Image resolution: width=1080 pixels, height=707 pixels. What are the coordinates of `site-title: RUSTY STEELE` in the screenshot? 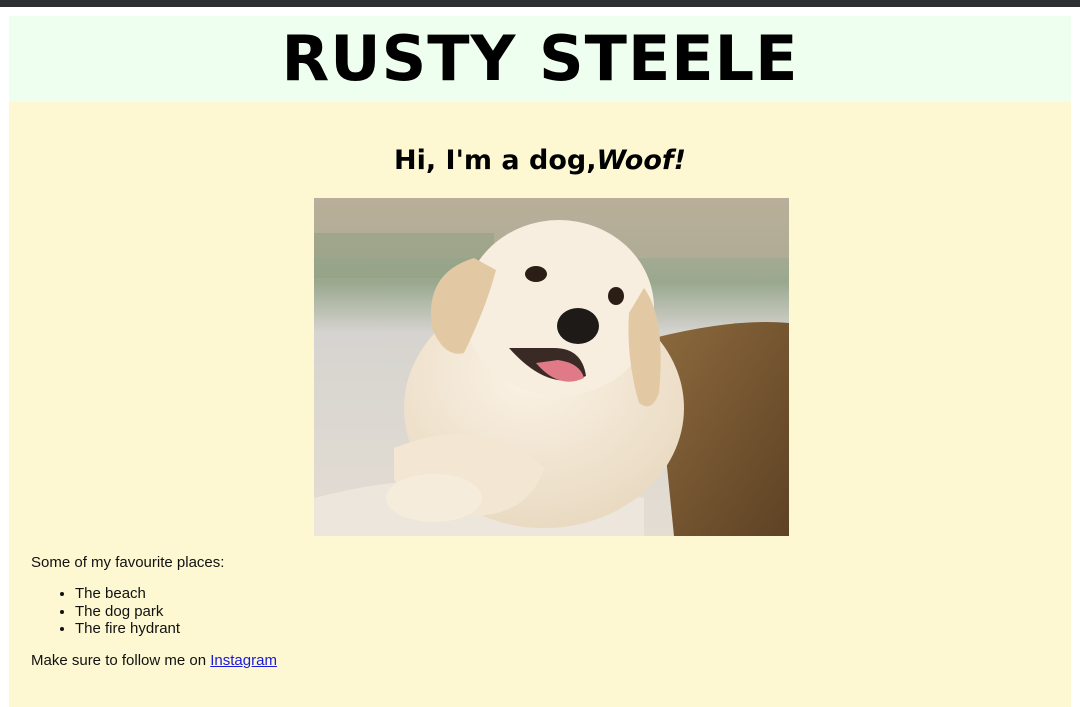 It's located at (540, 58).